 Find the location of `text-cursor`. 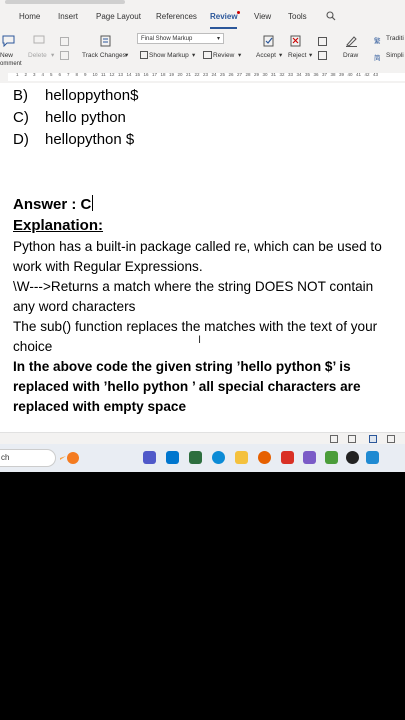

text-cursor is located at coordinates (93, 203).